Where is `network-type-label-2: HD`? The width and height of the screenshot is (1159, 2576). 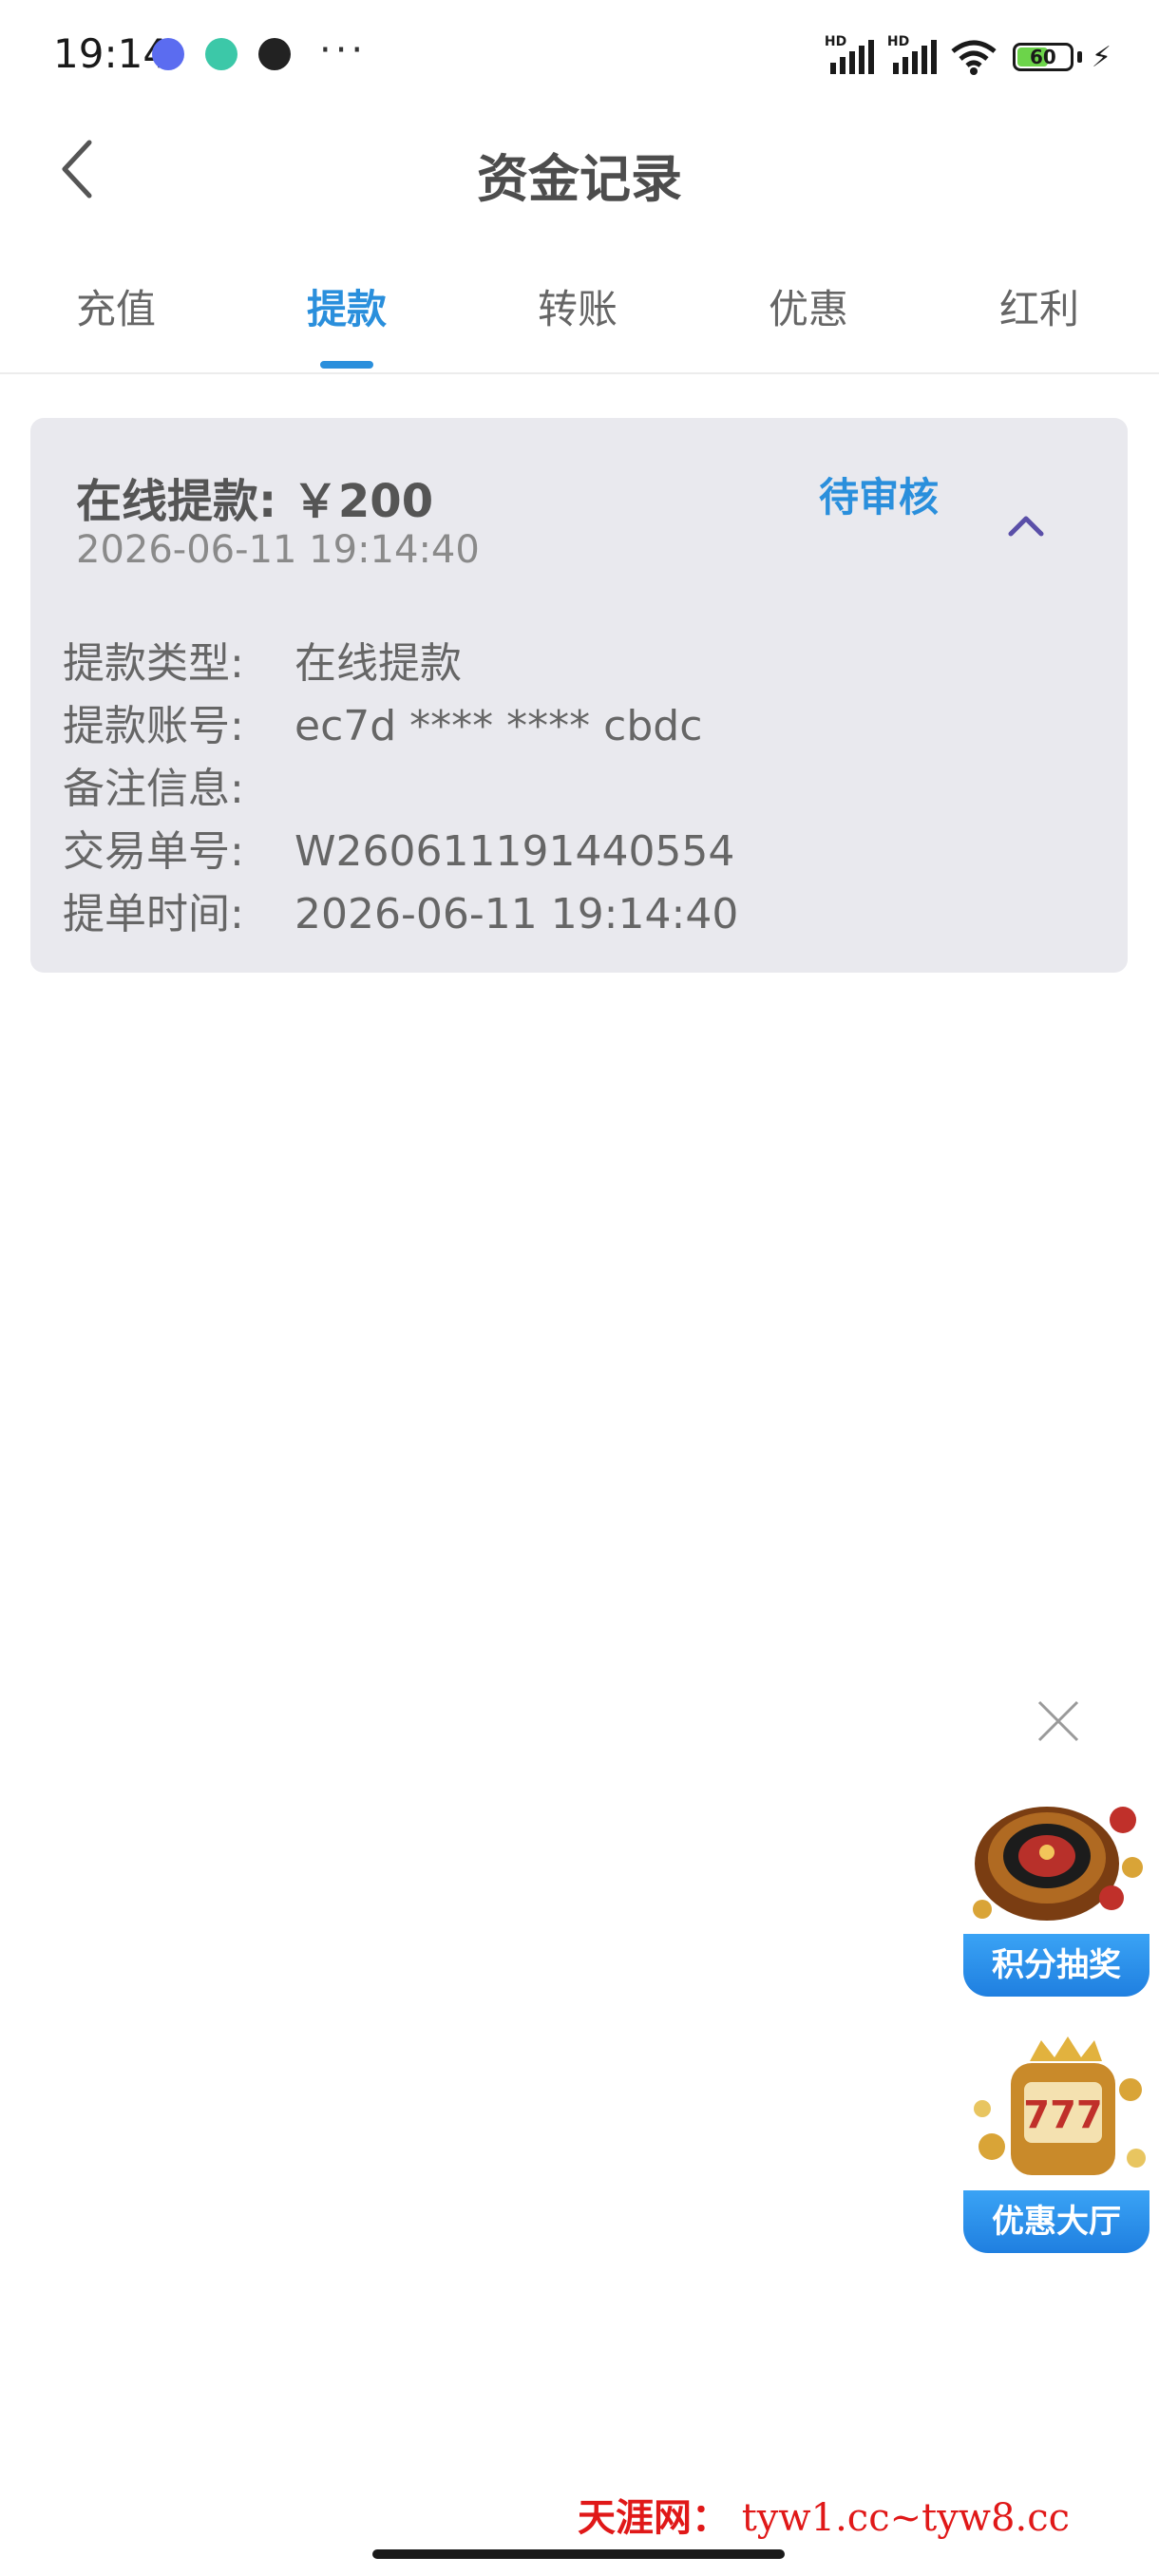
network-type-label-2: HD is located at coordinates (898, 41).